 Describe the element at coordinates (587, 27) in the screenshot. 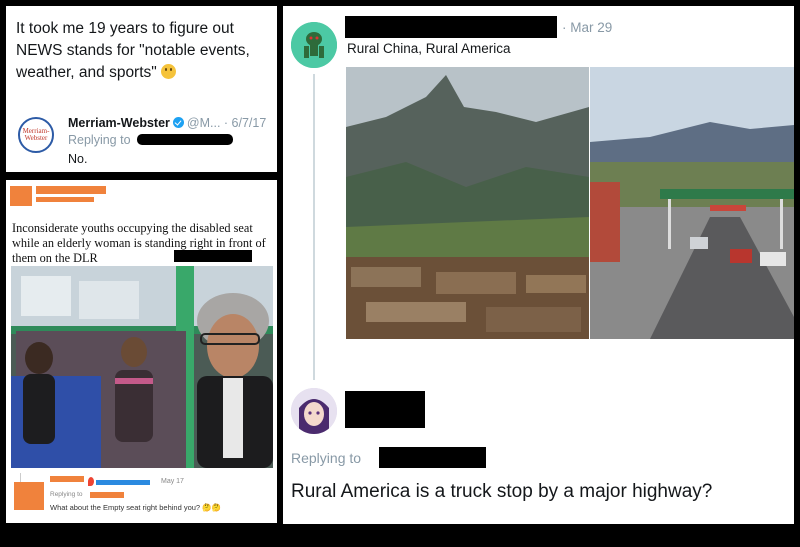

I see `timestamp: · Mar 29` at that location.